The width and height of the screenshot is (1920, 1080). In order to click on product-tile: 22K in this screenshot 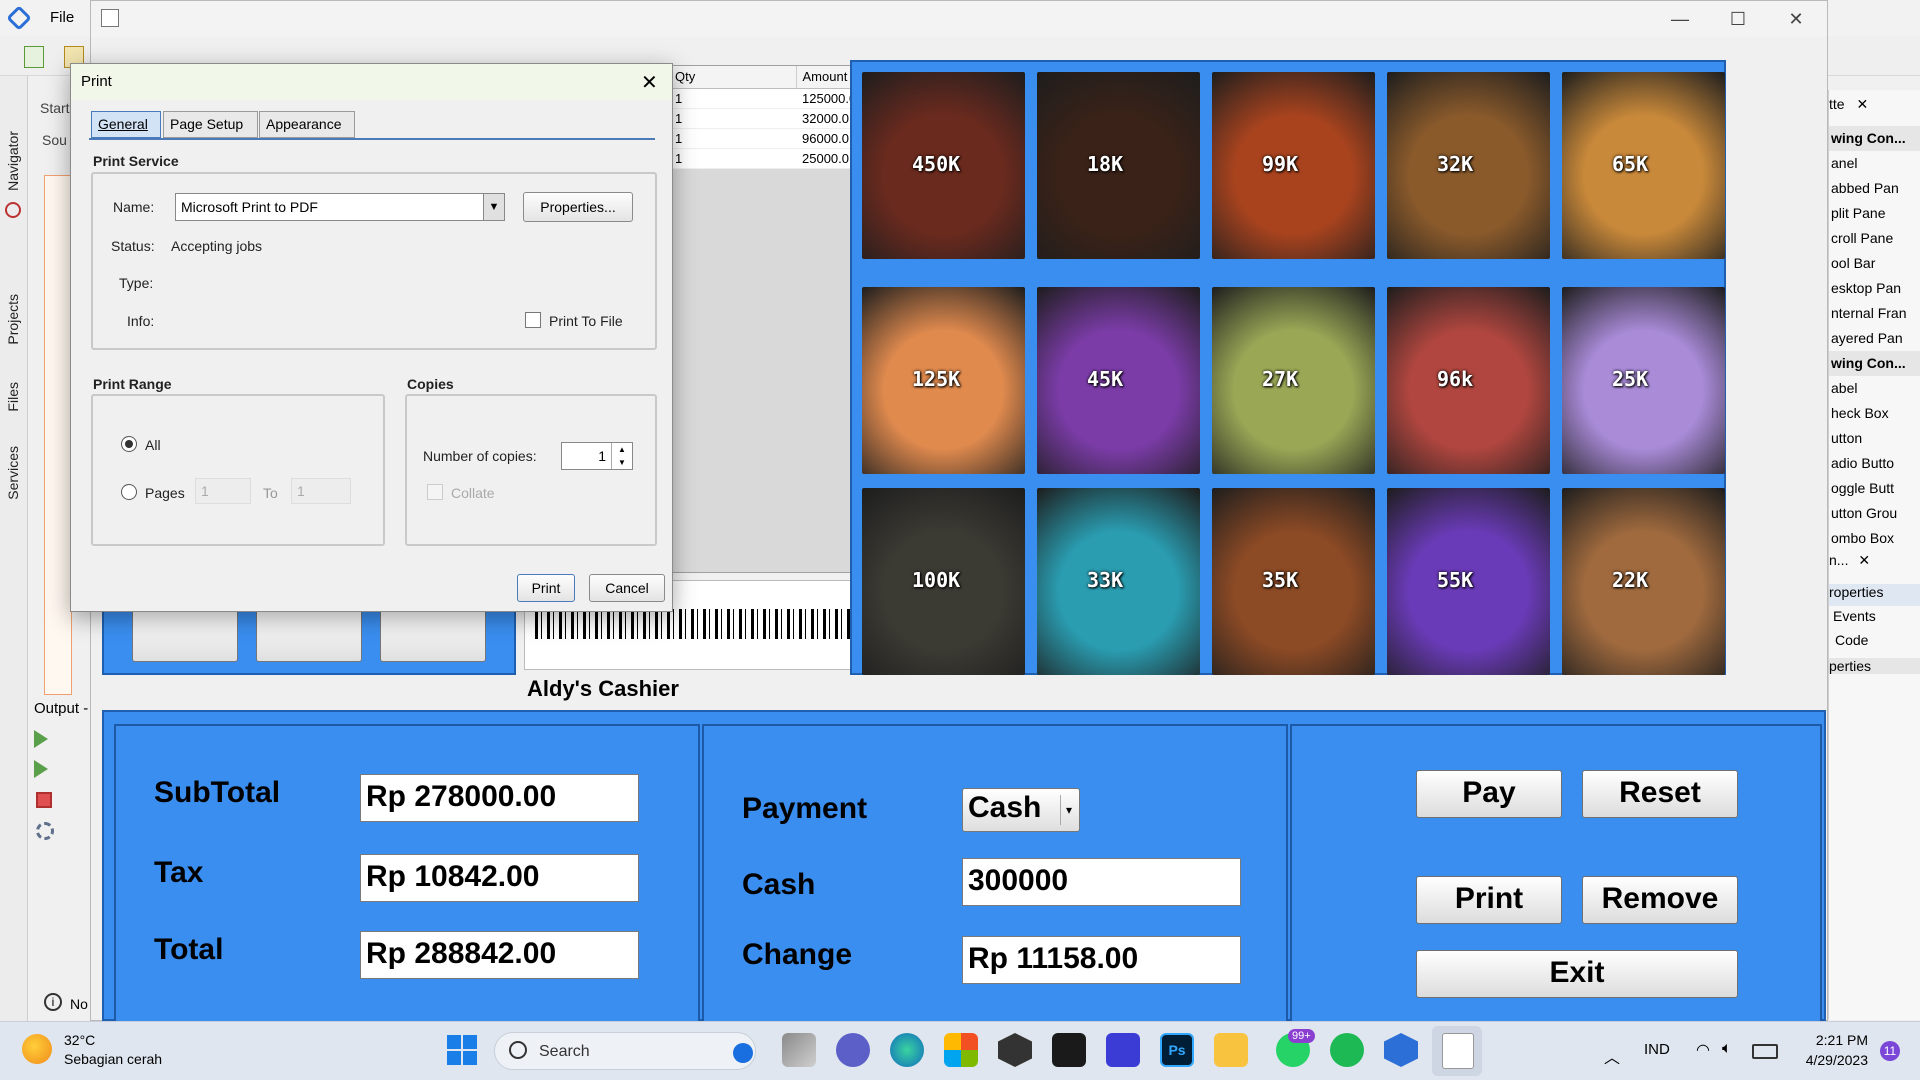, I will do `click(1643, 581)`.